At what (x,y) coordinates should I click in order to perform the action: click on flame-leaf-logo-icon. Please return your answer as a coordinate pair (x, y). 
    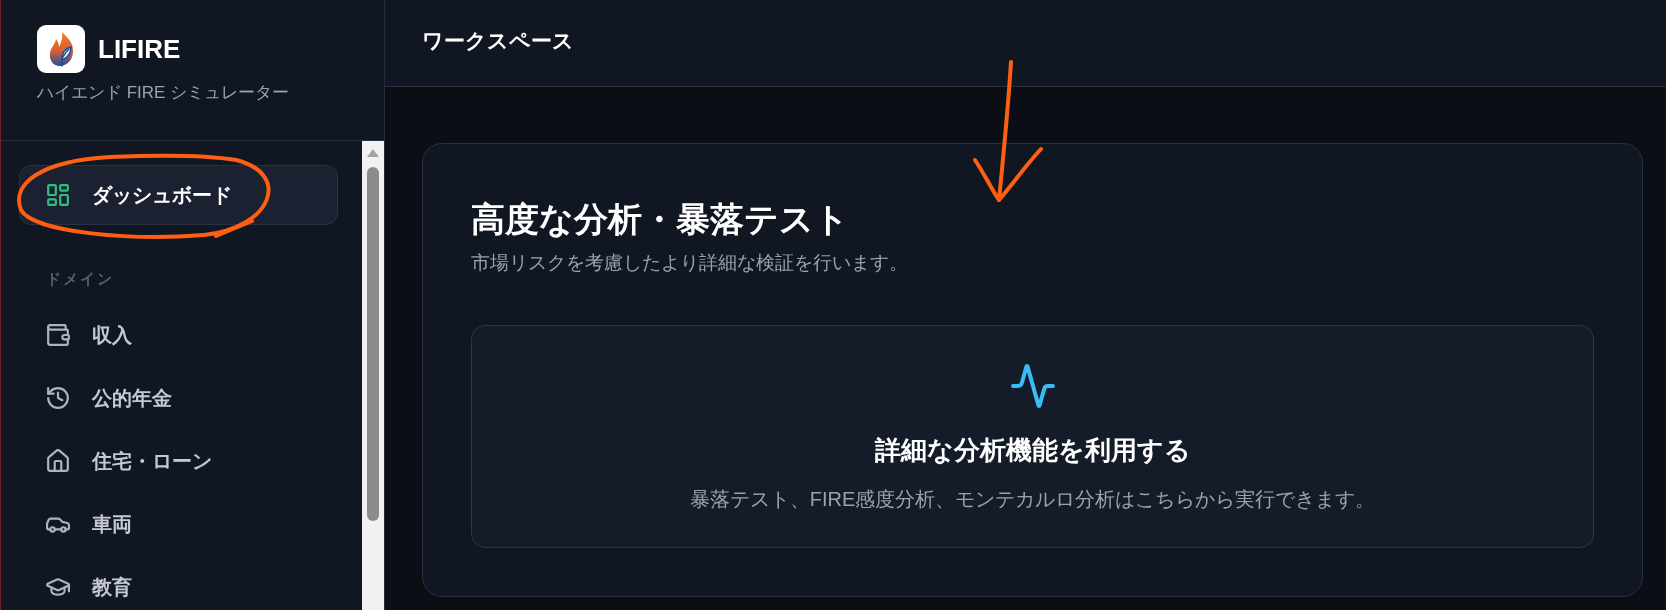
    Looking at the image, I should click on (61, 49).